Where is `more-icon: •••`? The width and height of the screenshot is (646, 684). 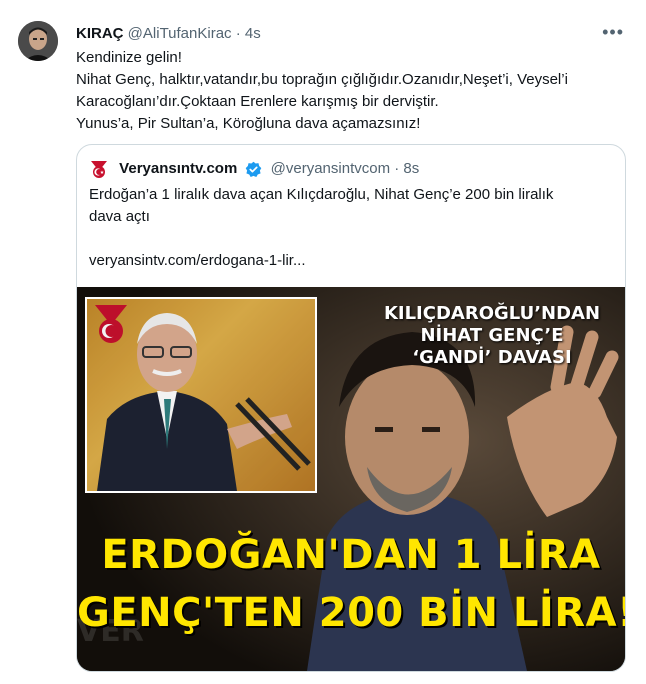
more-icon: ••• is located at coordinates (613, 32).